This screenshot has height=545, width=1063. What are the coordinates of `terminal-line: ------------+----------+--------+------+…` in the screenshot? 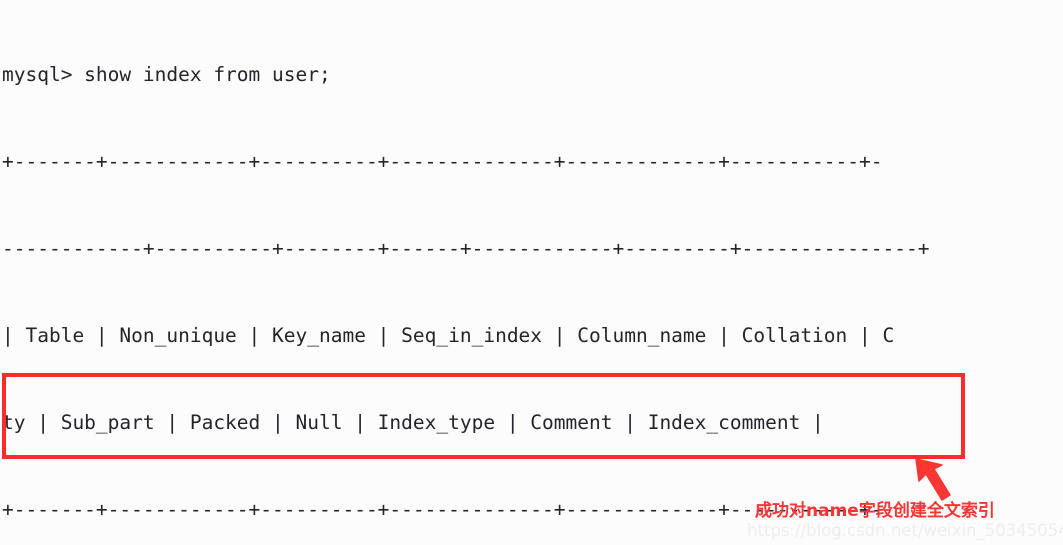 It's located at (466, 248).